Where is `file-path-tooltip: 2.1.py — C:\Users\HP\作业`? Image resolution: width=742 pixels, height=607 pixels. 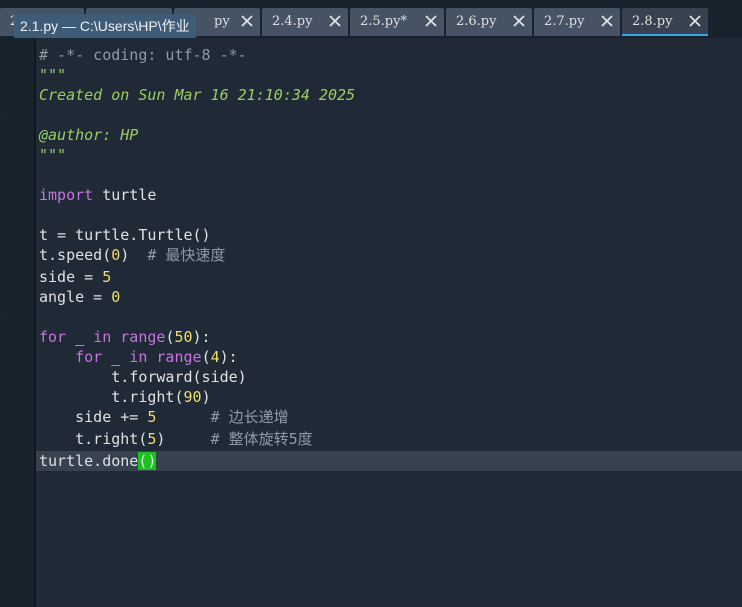
file-path-tooltip: 2.1.py — C:\Users\HP\作业 is located at coordinates (105, 26).